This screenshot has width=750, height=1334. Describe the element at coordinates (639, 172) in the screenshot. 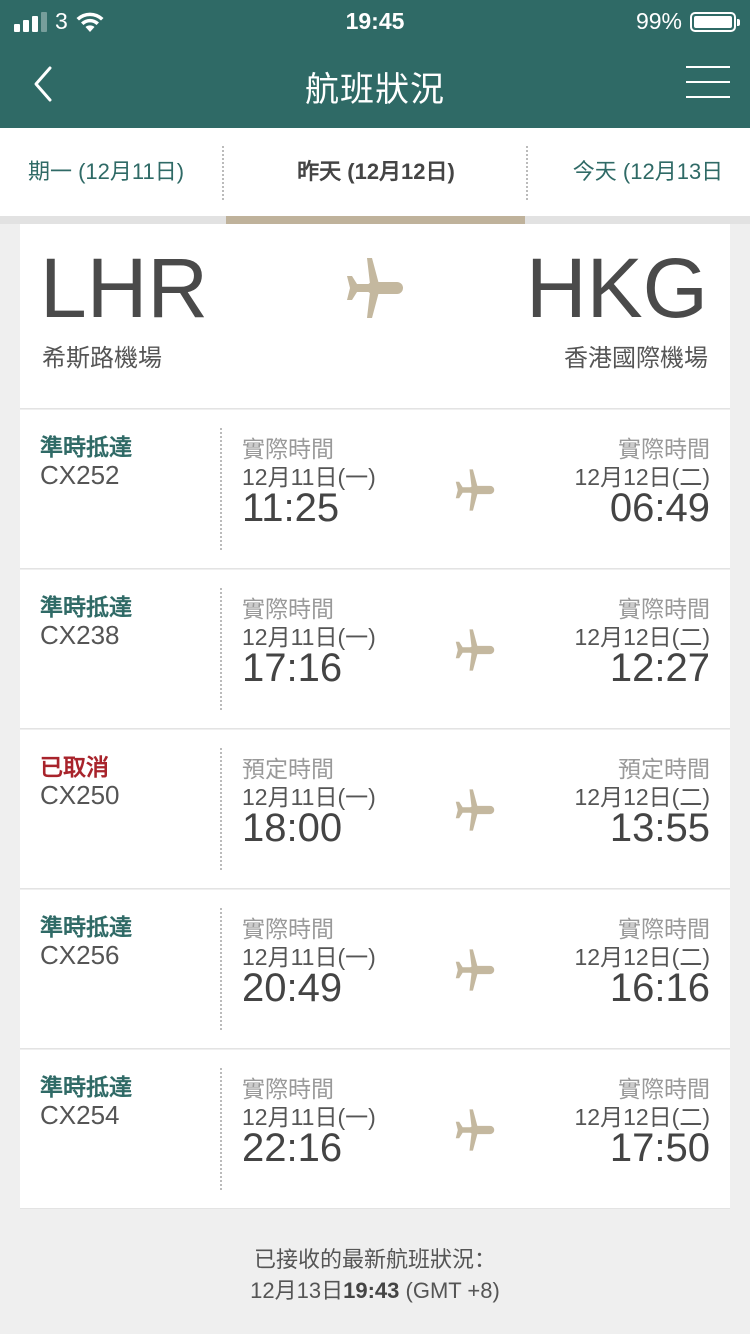

I see `tab-today: 今天 (12月13日` at that location.